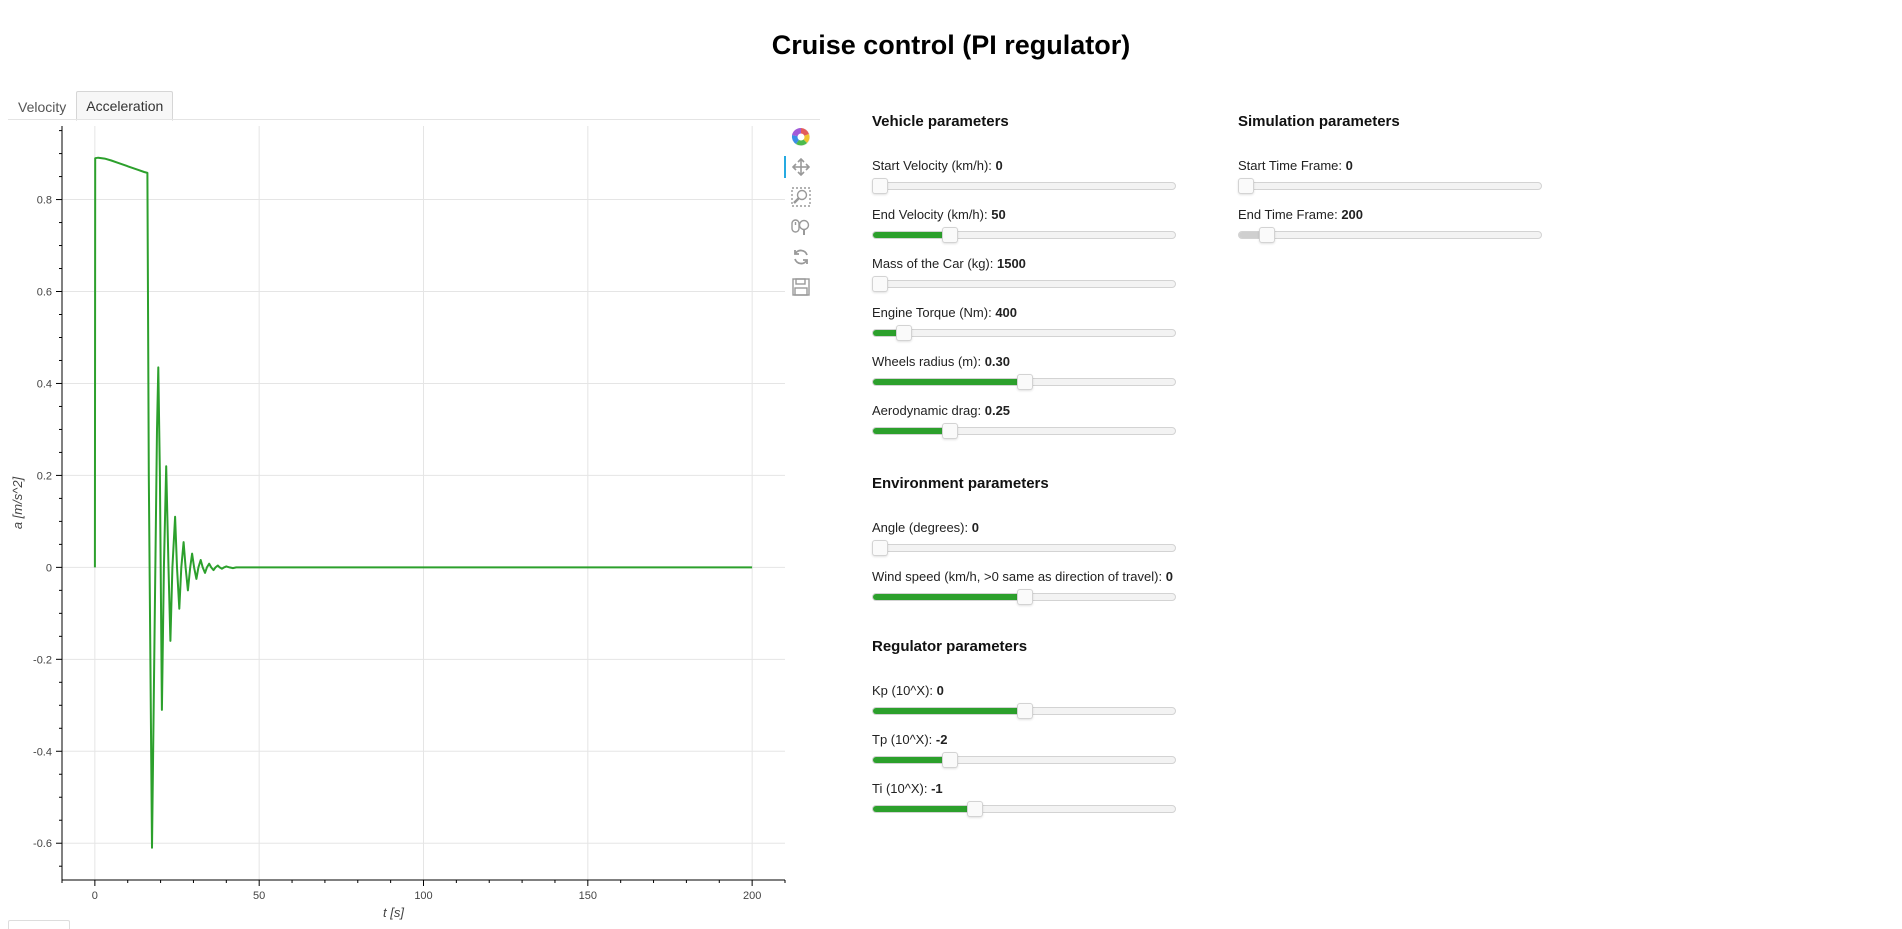 The height and width of the screenshot is (929, 1902). What do you see at coordinates (949, 691) in the screenshot?
I see `slider-label: Kp (10^X): 0` at bounding box center [949, 691].